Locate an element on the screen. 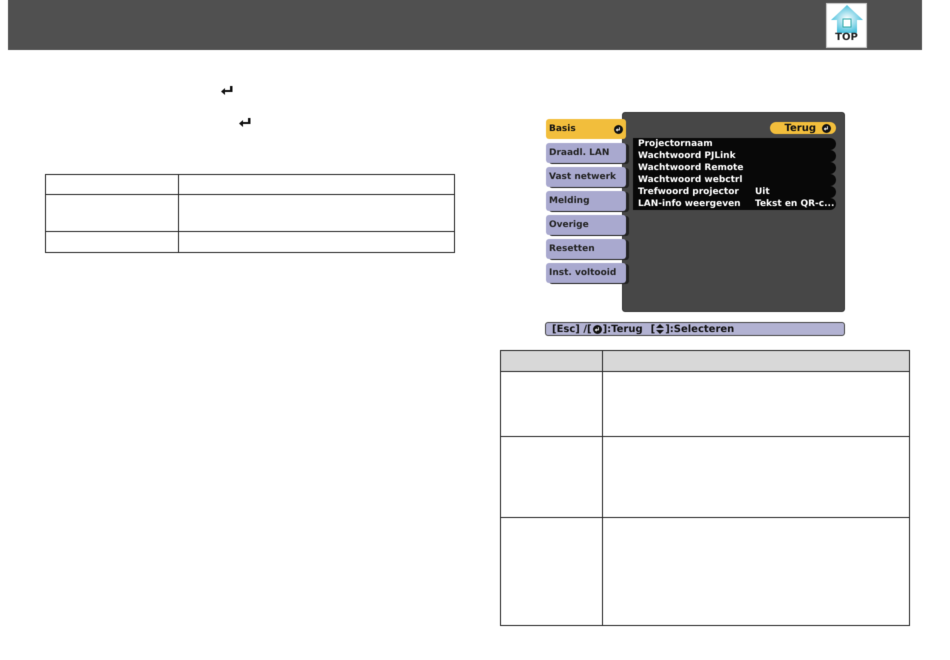 The height and width of the screenshot is (660, 950). top-label: TOP is located at coordinates (846, 37).